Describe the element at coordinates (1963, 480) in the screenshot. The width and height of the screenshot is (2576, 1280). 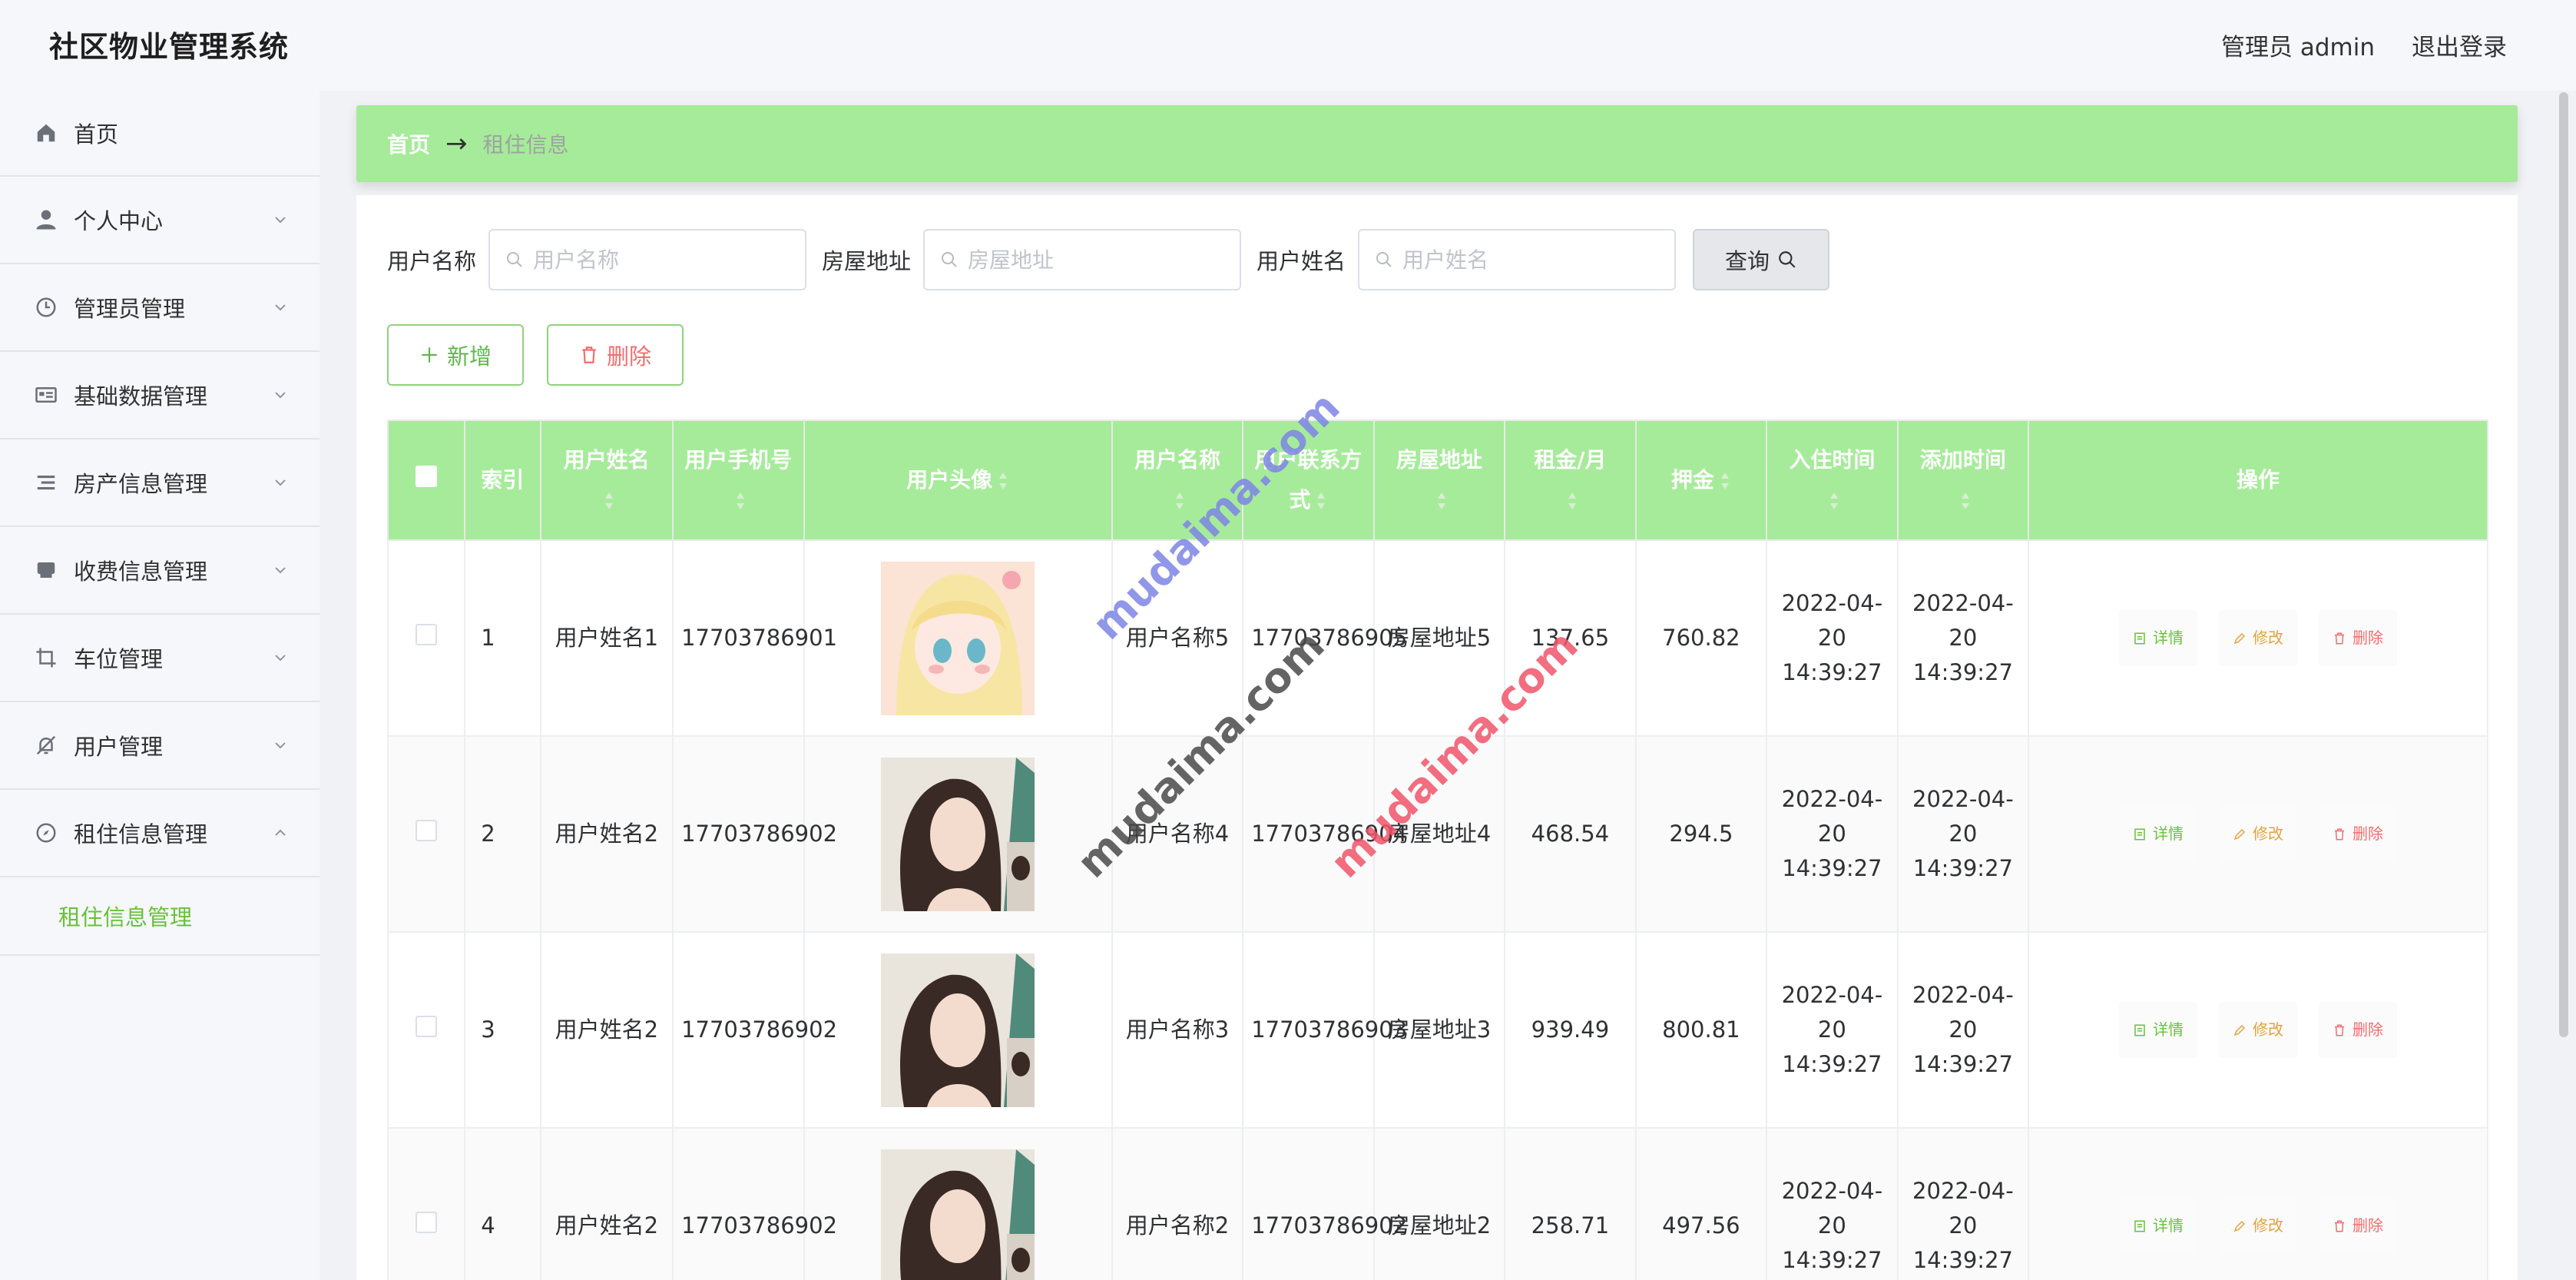
I see `col-added: 添加时间` at that location.